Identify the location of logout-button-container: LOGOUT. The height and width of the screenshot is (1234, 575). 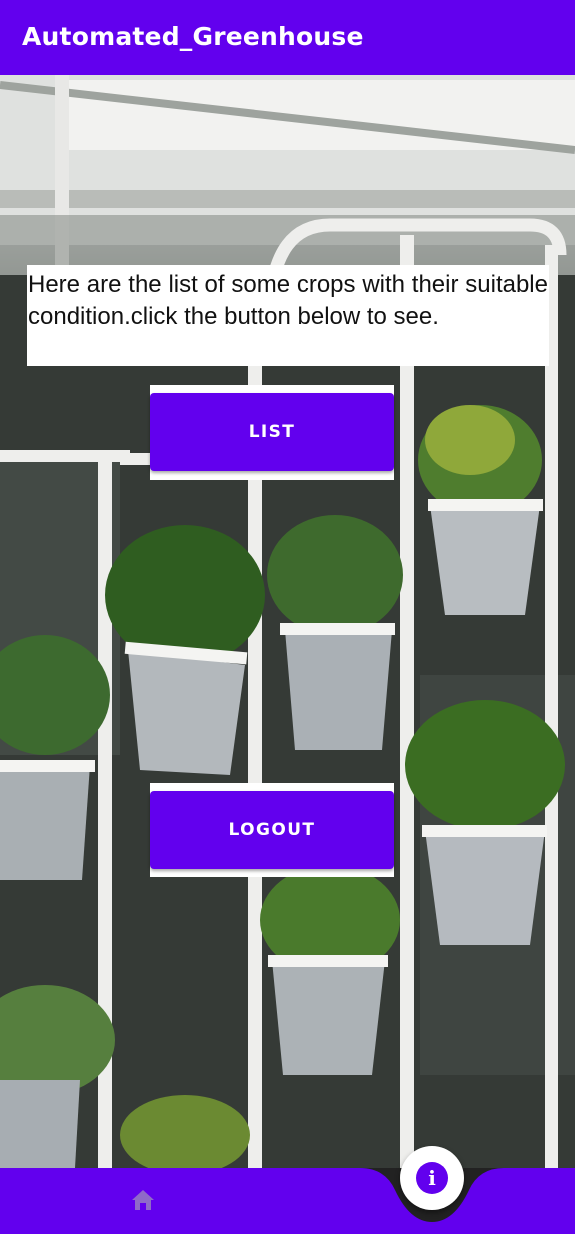
(272, 830).